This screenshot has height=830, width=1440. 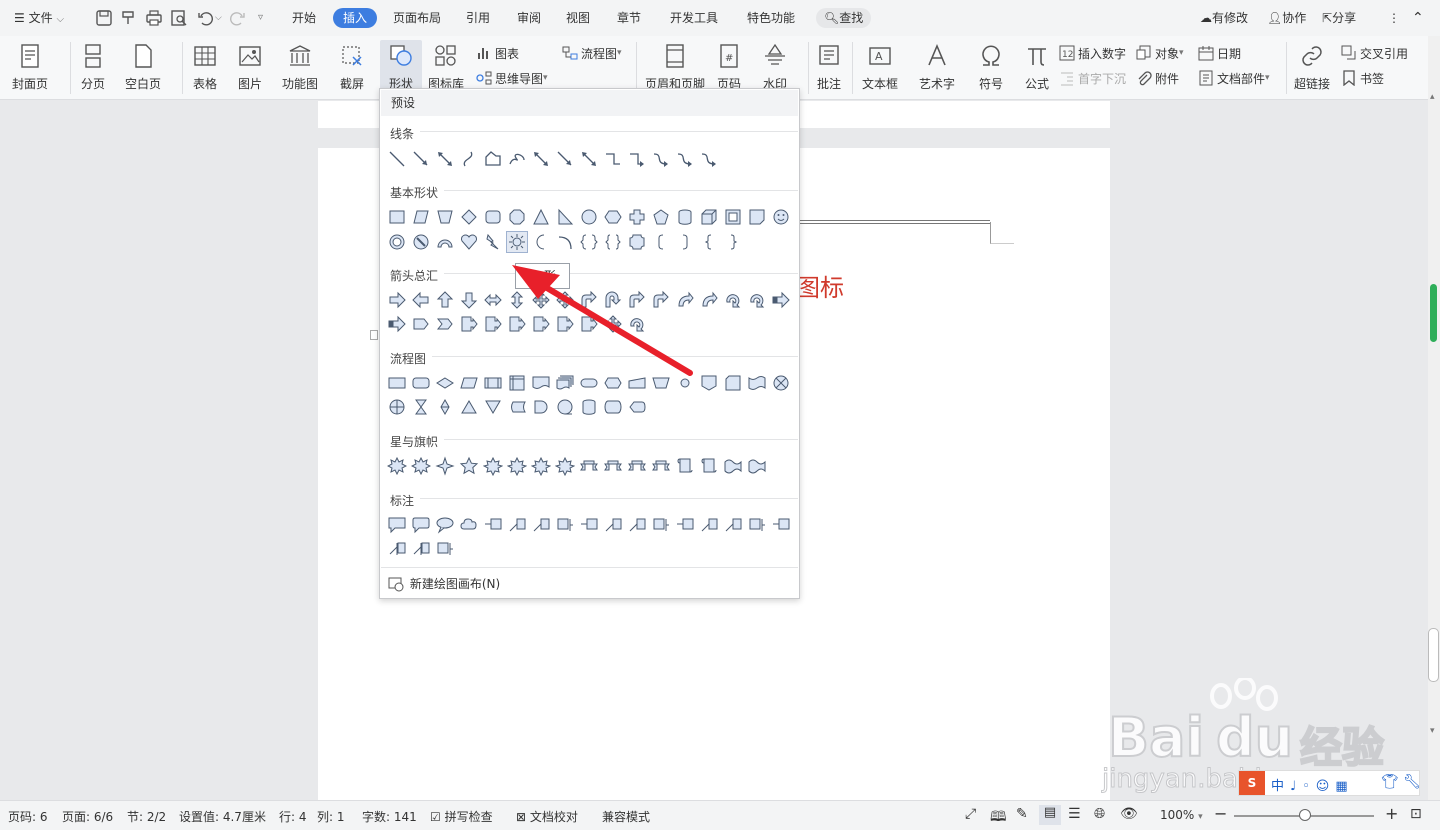 What do you see at coordinates (1412, 782) in the screenshot?
I see `wrench-icon: 🔧︎` at bounding box center [1412, 782].